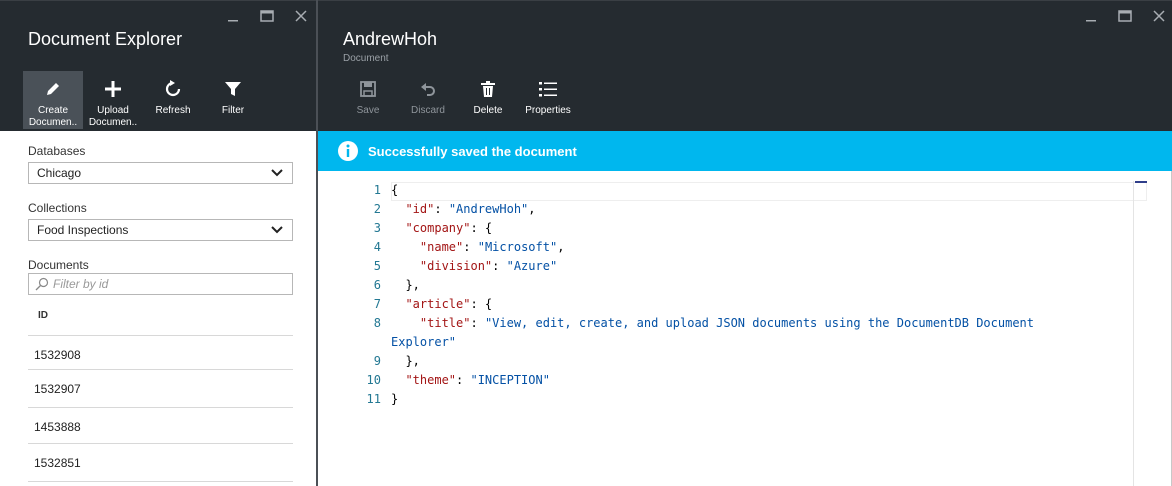  Describe the element at coordinates (160, 462) in the screenshot. I see `document-row: 1532851` at that location.